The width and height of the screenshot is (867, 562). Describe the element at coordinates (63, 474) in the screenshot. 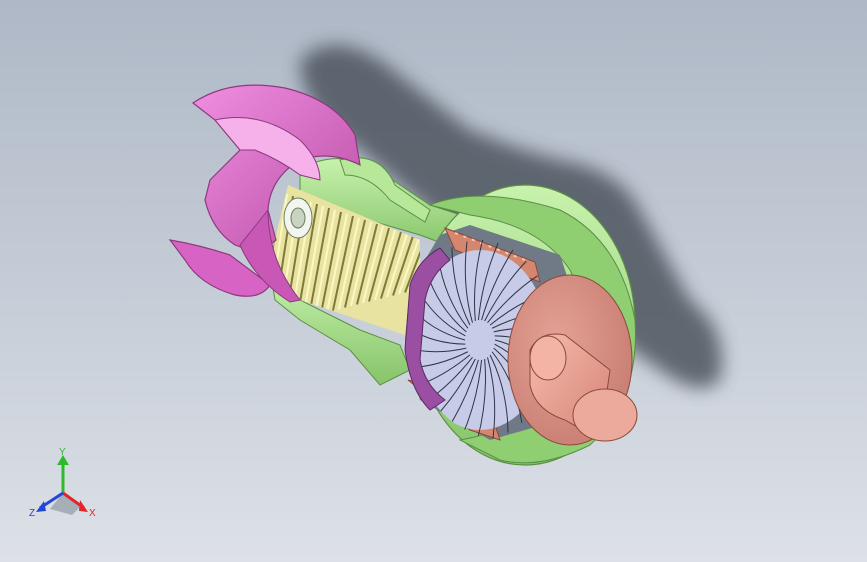

I see `y-axis-arrow` at that location.